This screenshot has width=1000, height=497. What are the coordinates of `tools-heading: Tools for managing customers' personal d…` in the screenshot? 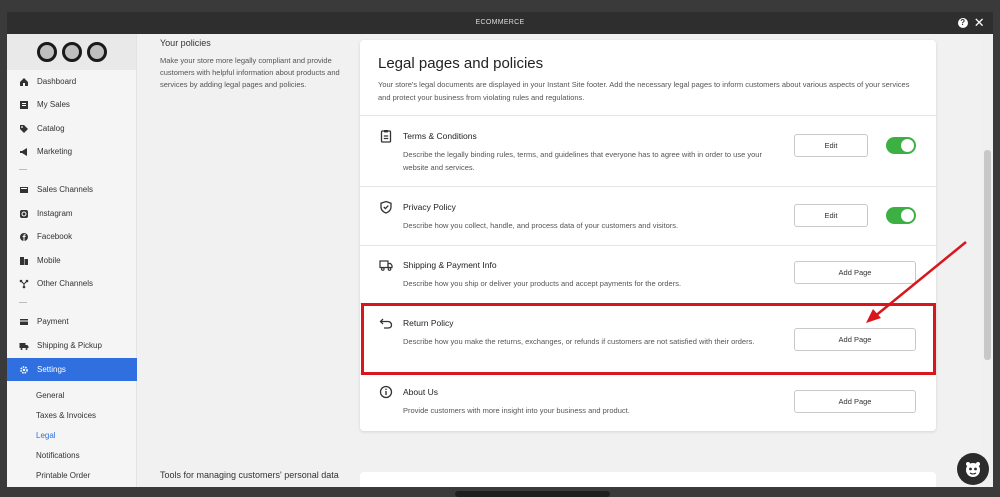 It's located at (249, 475).